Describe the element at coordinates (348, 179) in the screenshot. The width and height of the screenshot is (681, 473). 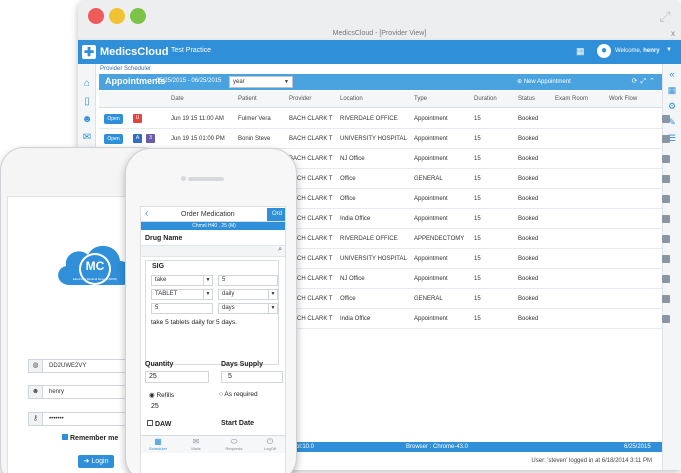
I see `cell-location: Office` at that location.